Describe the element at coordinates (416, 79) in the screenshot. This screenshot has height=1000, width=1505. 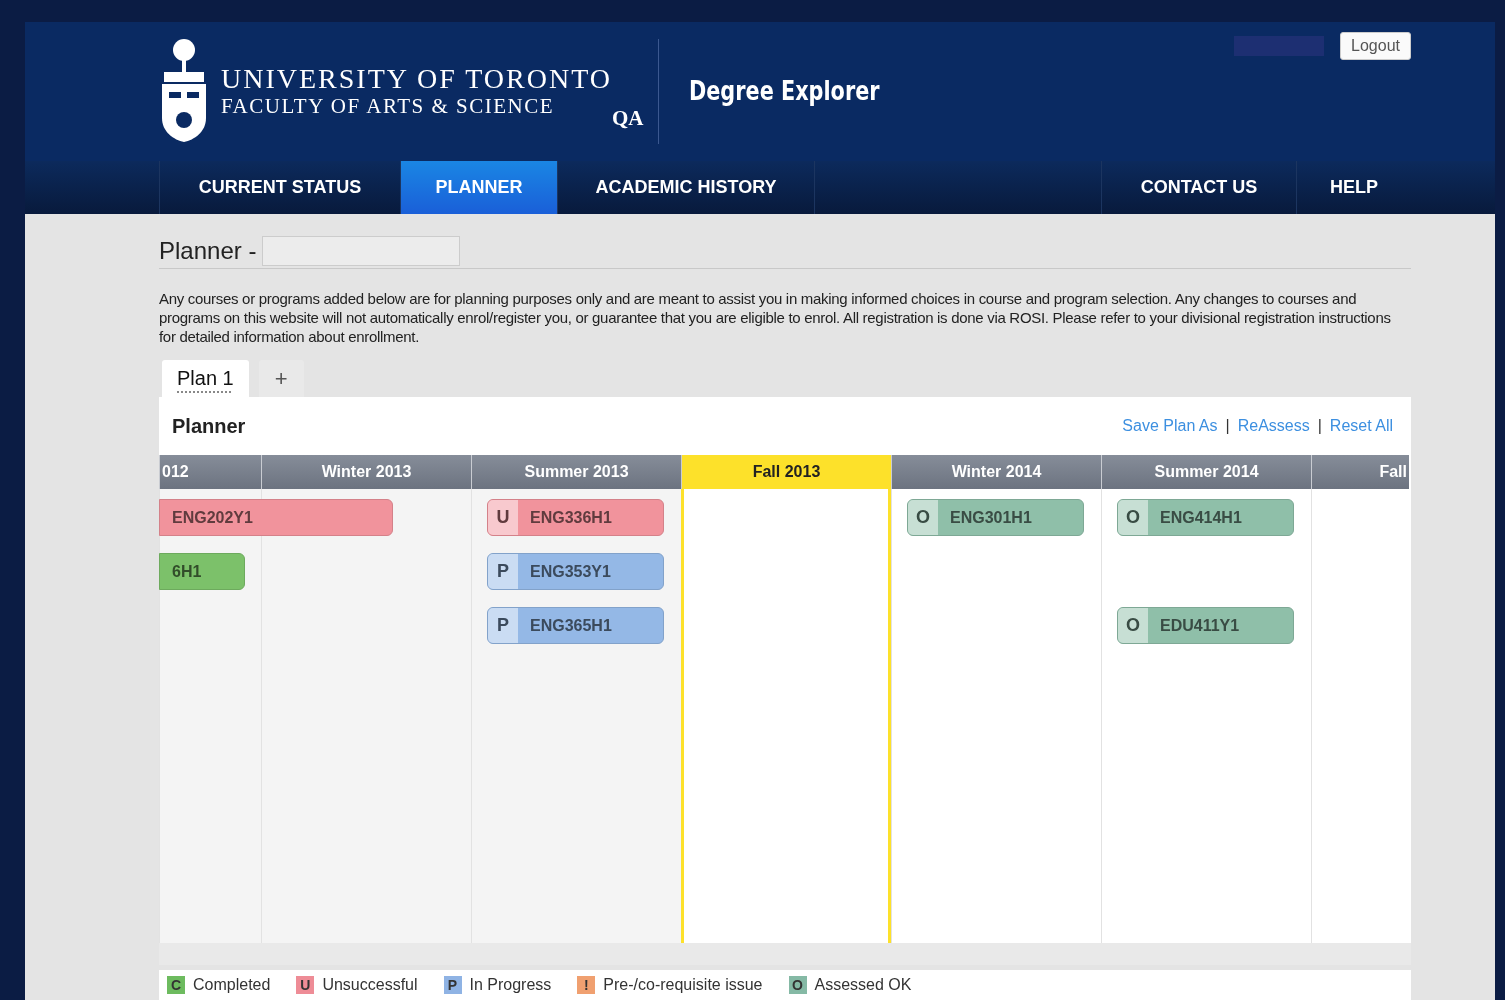
I see `university-name: UNIVERSITY OF TORONTO` at that location.